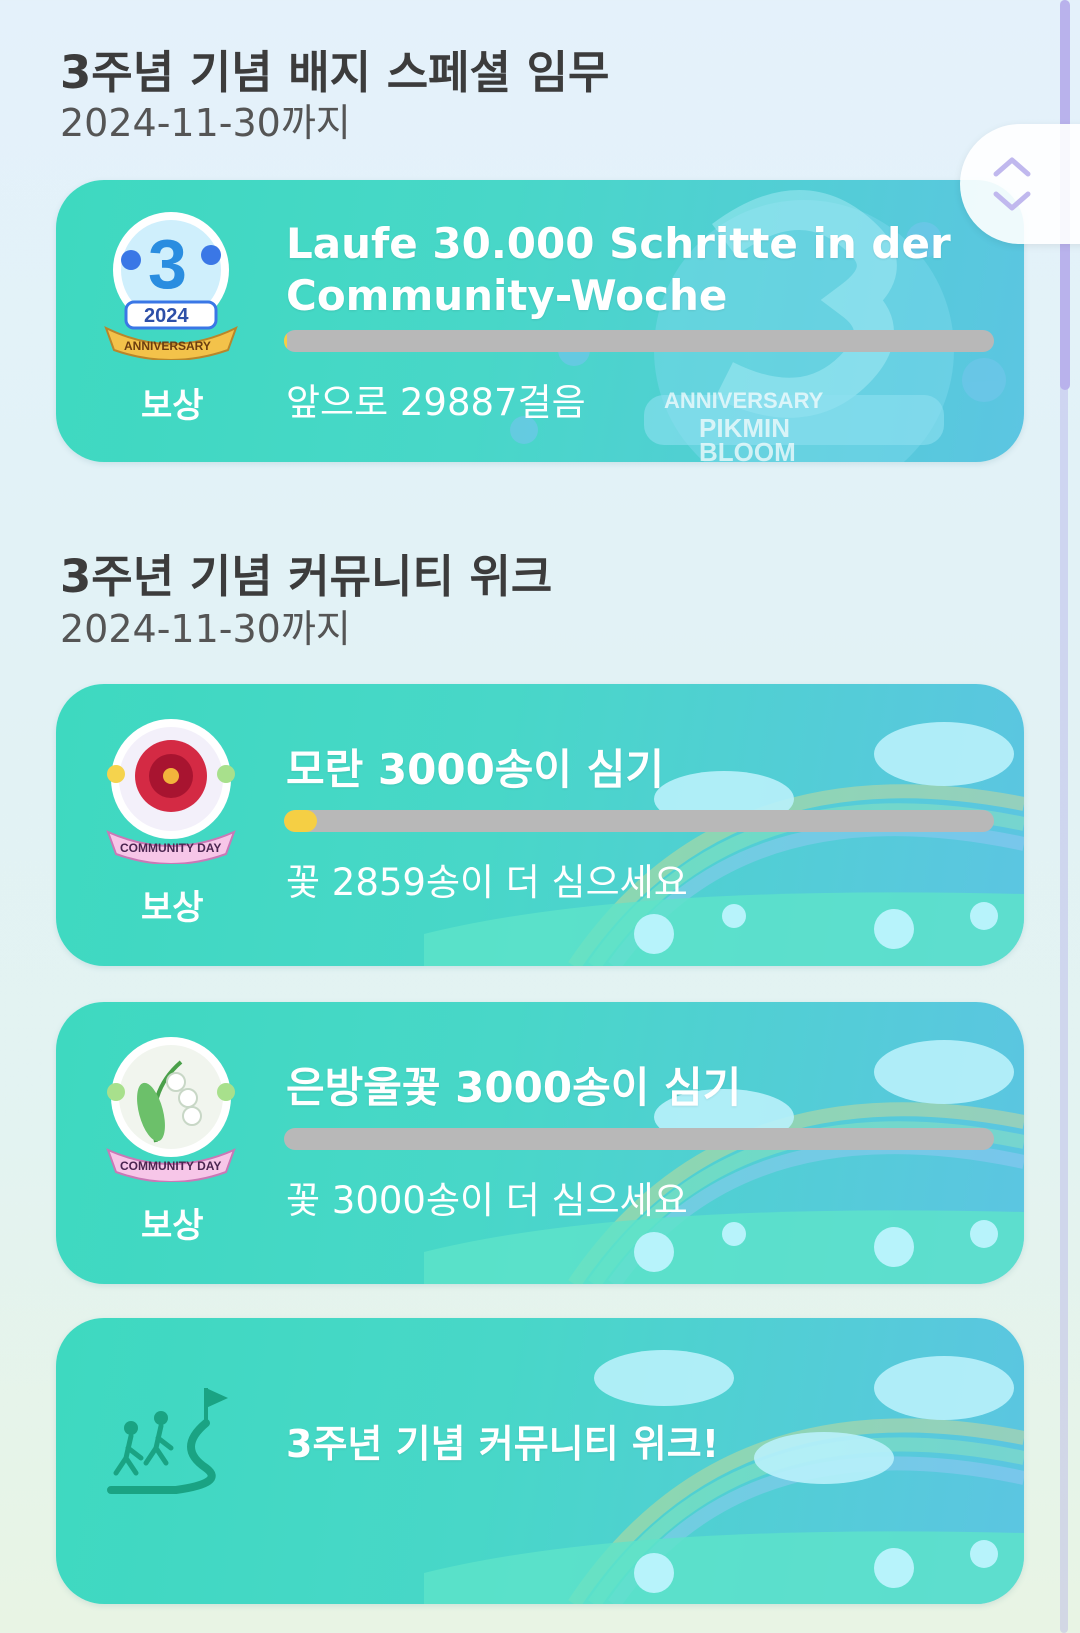 The width and height of the screenshot is (1080, 1633). Describe the element at coordinates (487, 1200) in the screenshot. I see `remaining-flowers: 꽃 3000송이 더 심으세요` at that location.